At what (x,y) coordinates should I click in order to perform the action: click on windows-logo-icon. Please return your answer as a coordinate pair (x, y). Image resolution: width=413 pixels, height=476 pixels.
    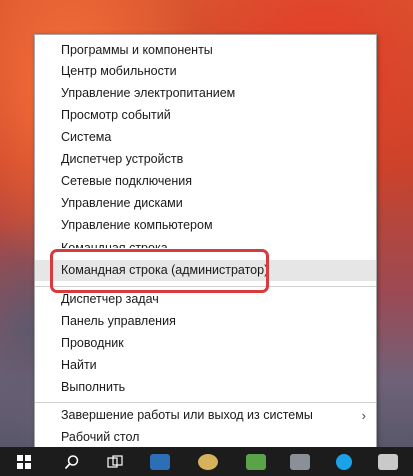
    Looking at the image, I should click on (24, 461).